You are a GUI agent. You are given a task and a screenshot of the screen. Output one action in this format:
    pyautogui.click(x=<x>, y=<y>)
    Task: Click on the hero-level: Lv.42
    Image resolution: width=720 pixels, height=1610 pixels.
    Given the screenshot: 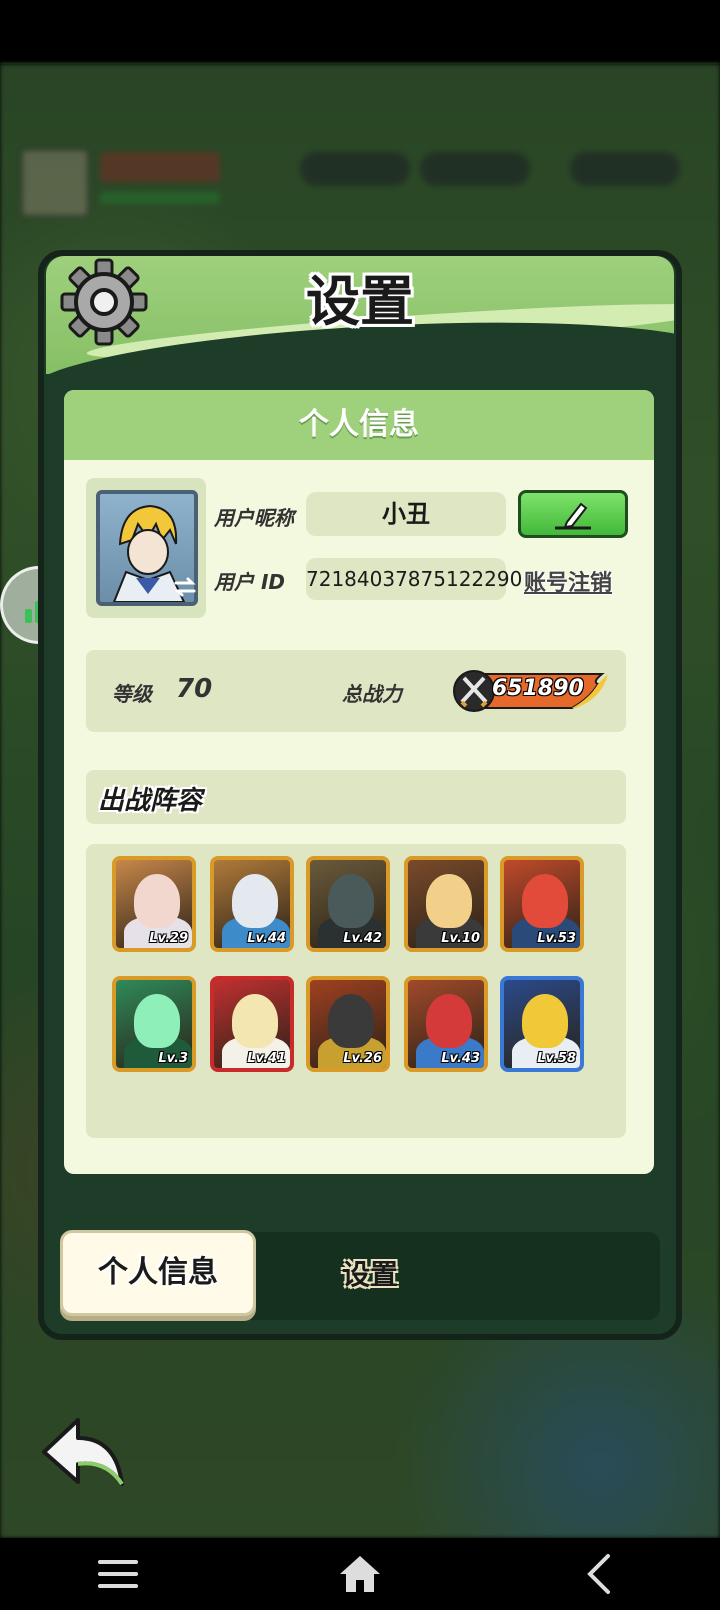 What is the action you would take?
    pyautogui.click(x=362, y=938)
    